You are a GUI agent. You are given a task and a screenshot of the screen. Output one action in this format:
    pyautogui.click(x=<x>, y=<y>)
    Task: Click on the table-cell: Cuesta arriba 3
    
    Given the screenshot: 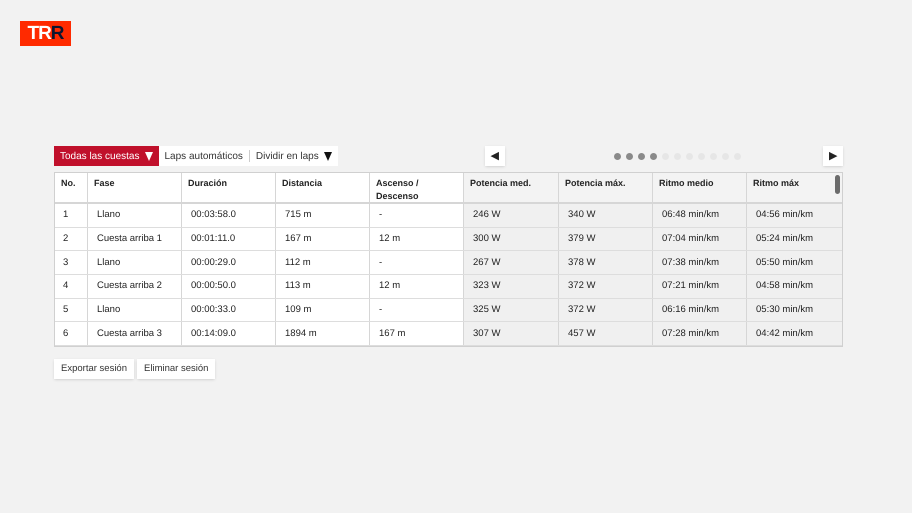 What is the action you would take?
    pyautogui.click(x=135, y=334)
    